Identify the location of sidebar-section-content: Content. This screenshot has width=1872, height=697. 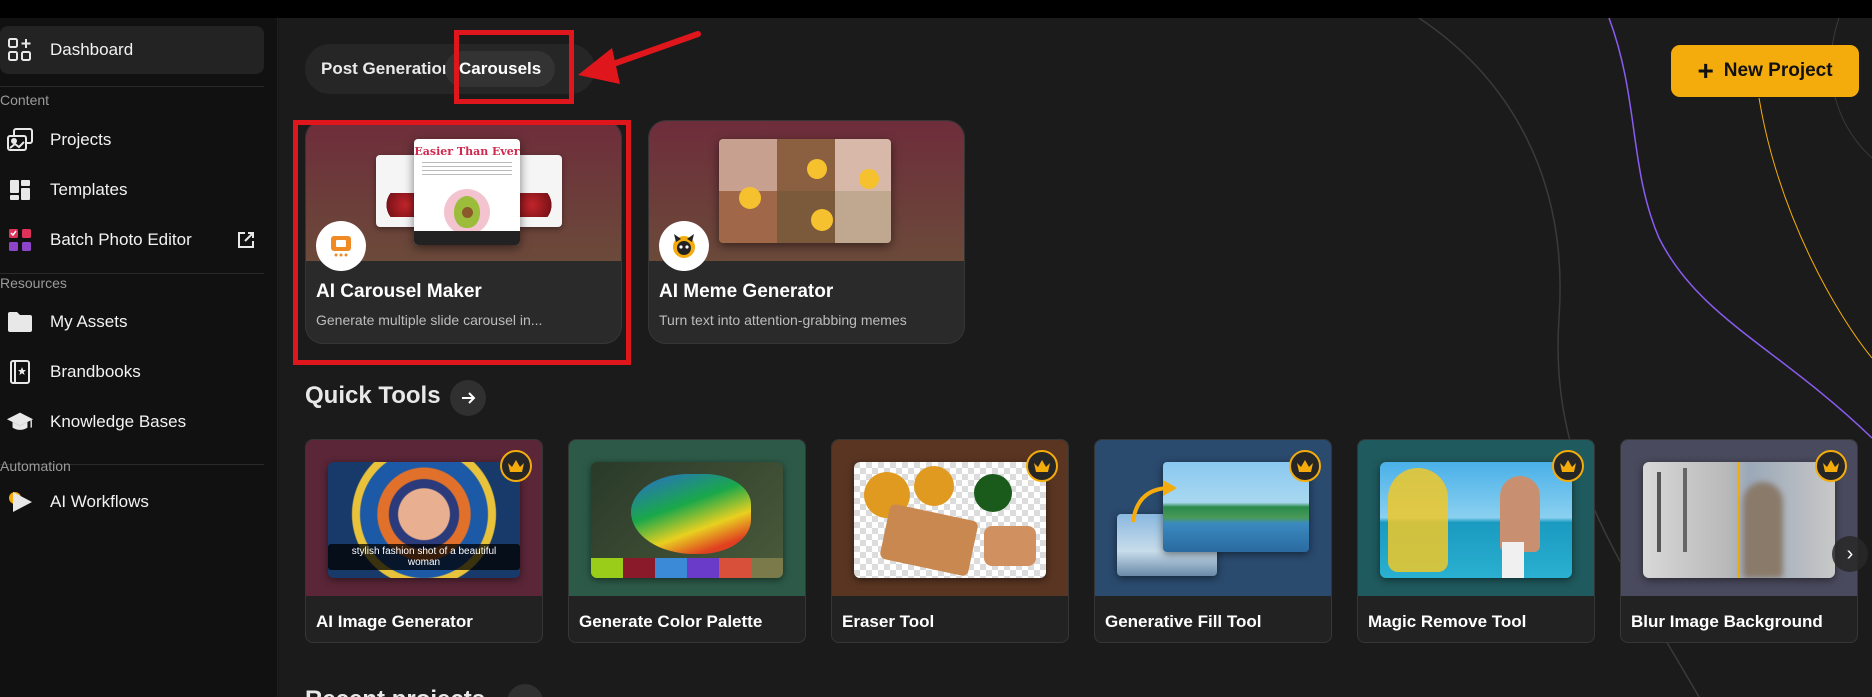
(25, 100).